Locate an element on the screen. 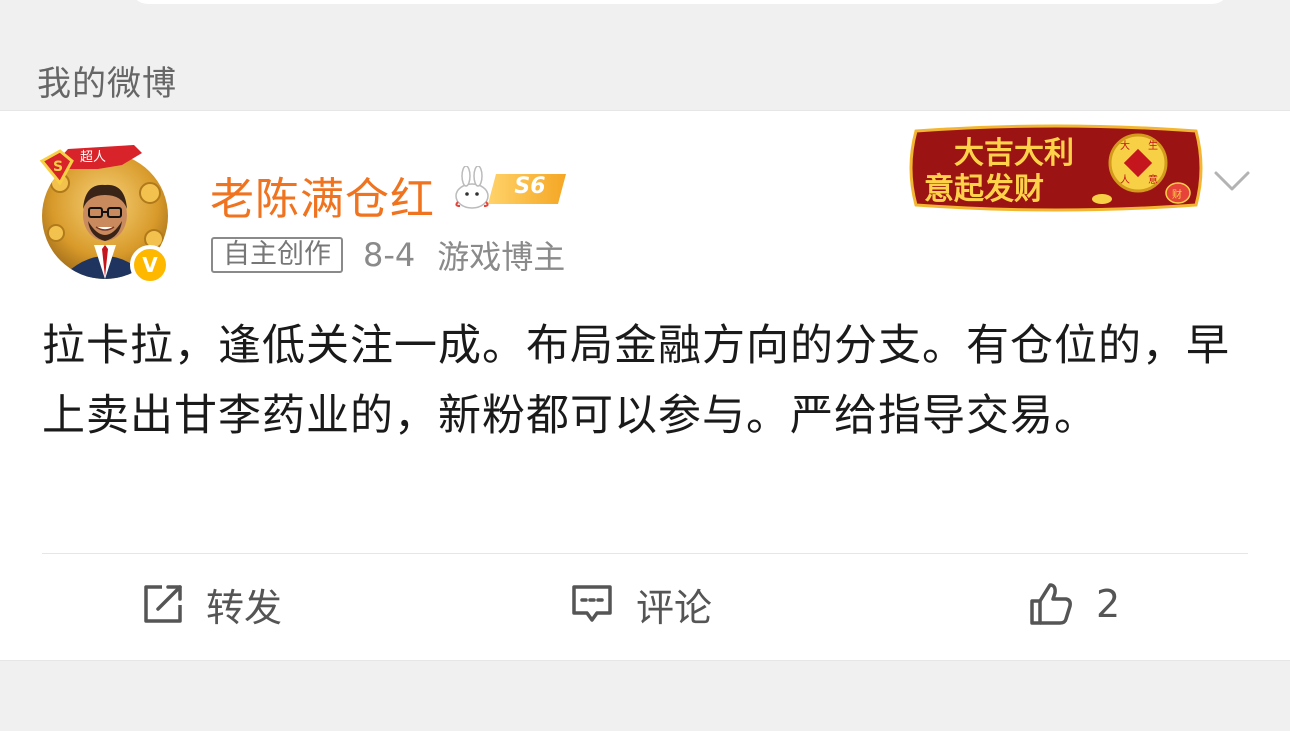 The image size is (1290, 731). comment-icon is located at coordinates (592, 603).